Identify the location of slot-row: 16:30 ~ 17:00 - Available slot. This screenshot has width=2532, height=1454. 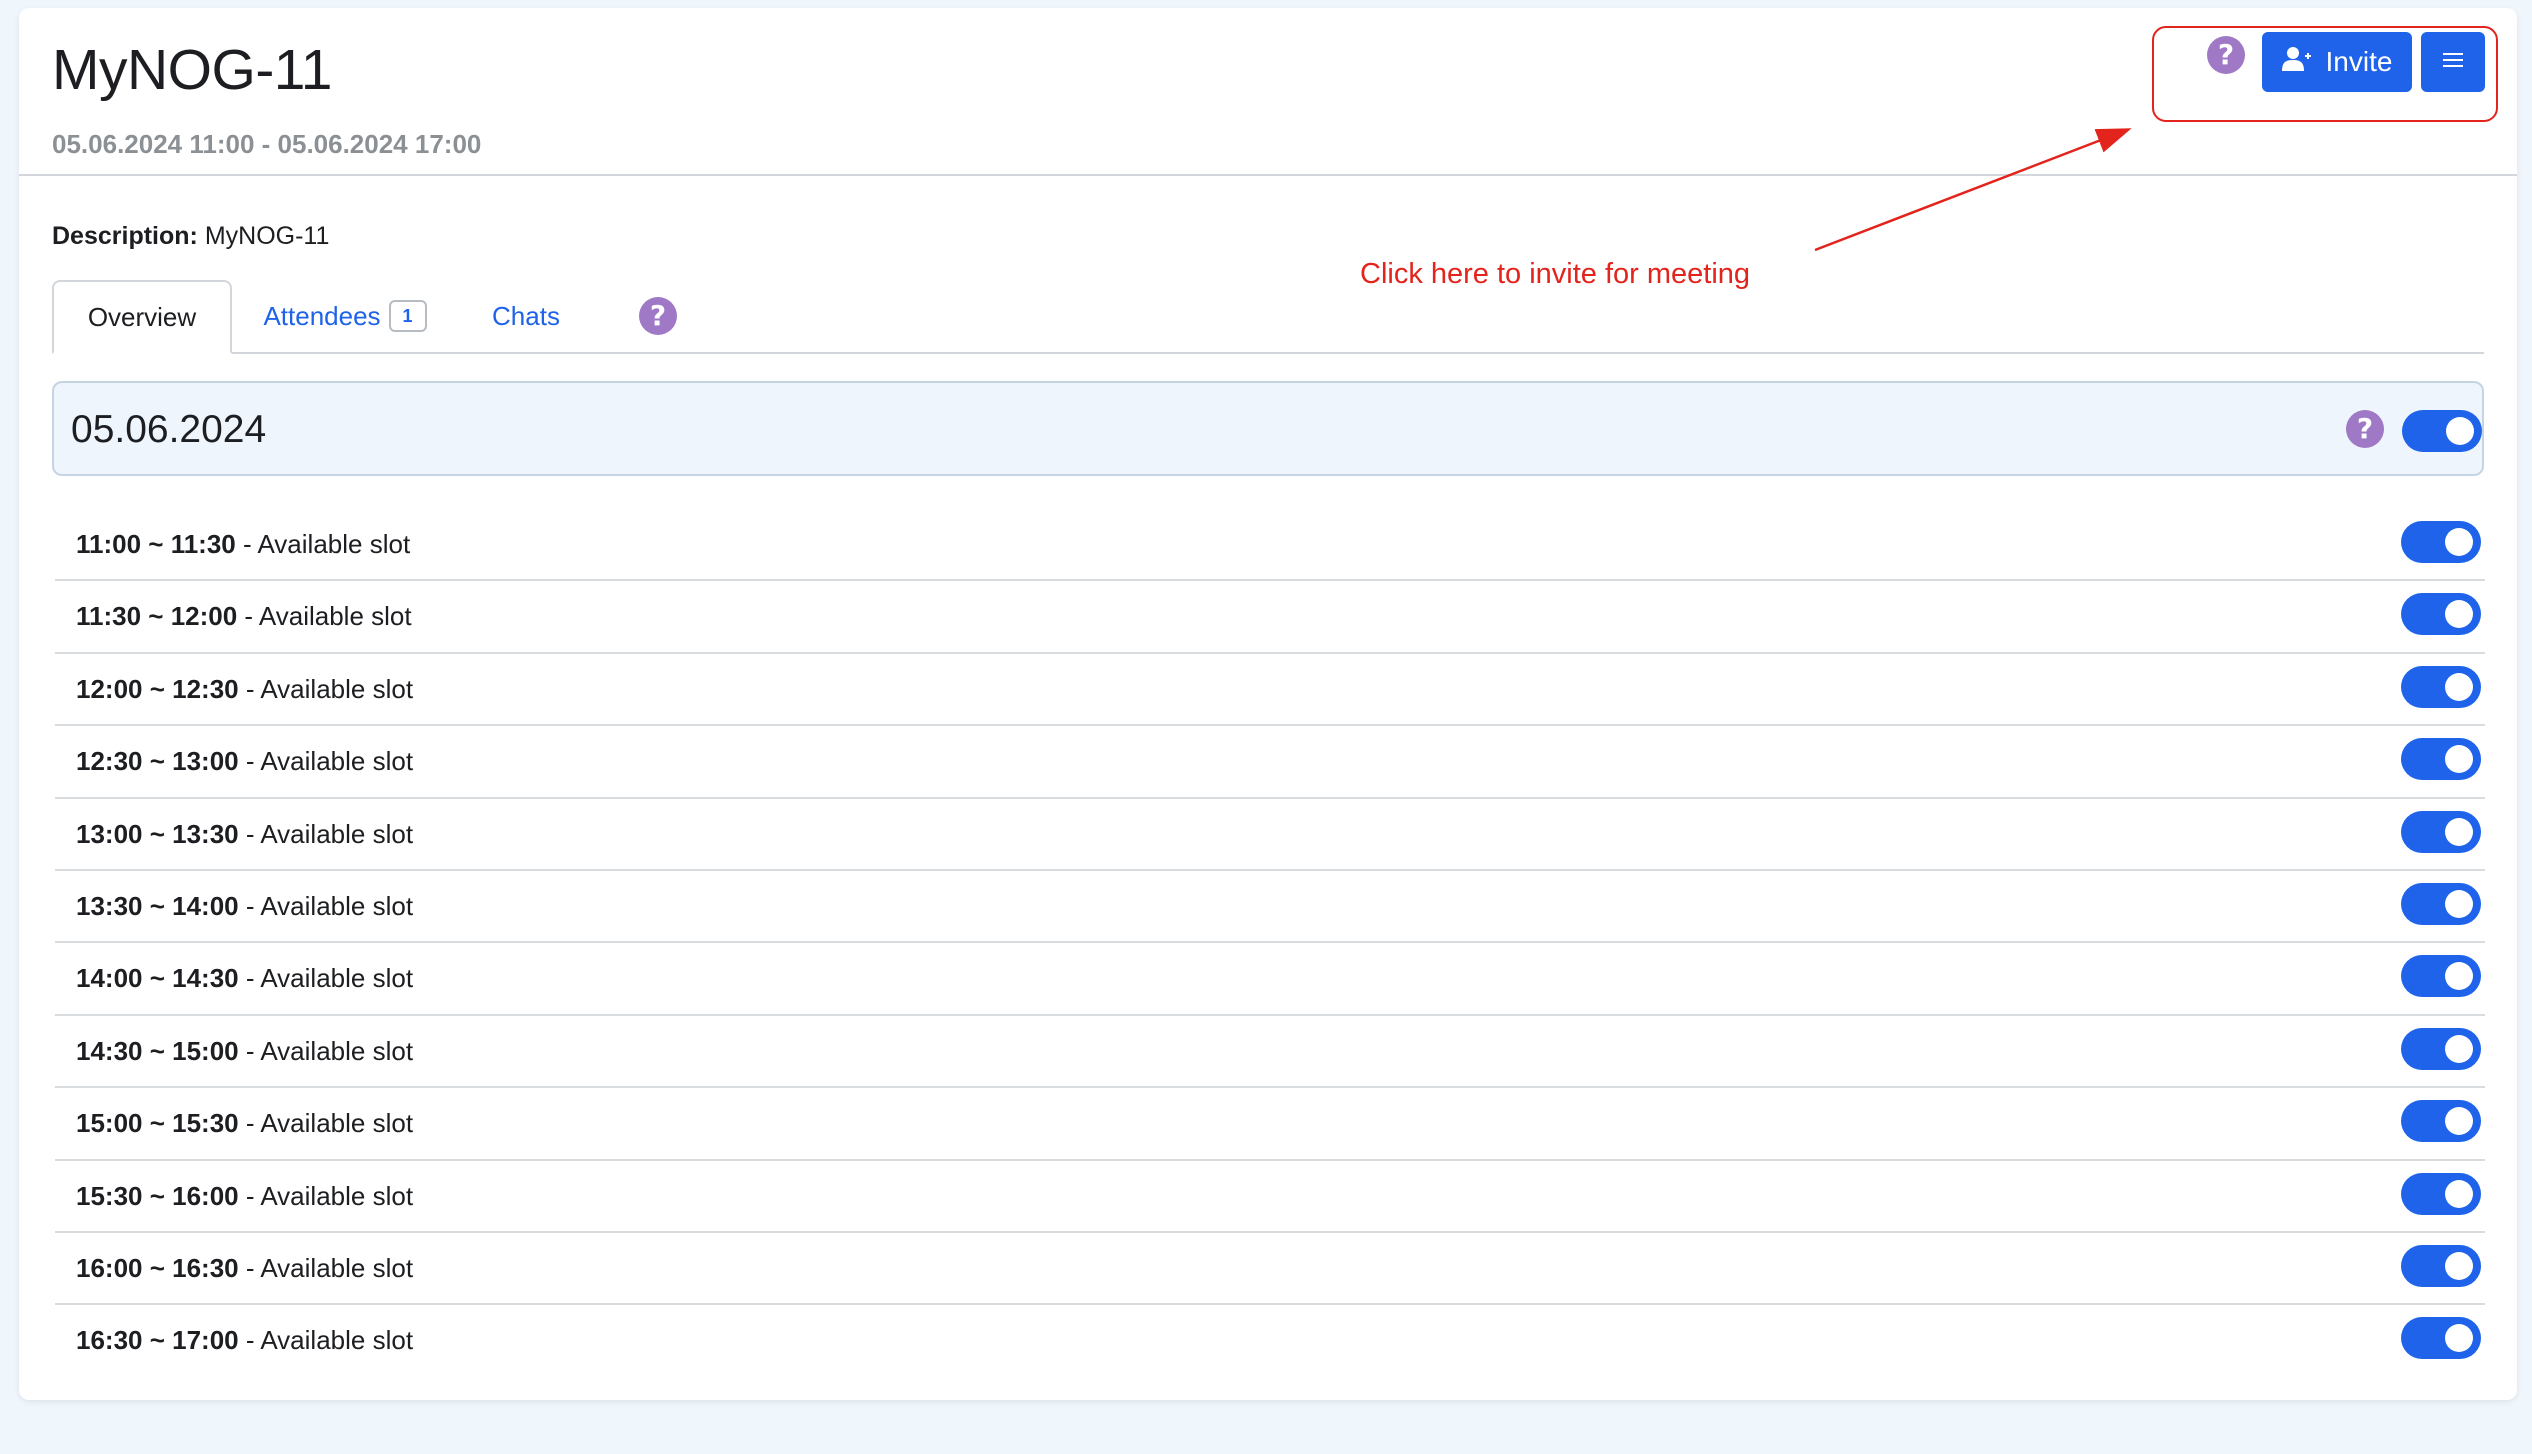
(1270, 1341).